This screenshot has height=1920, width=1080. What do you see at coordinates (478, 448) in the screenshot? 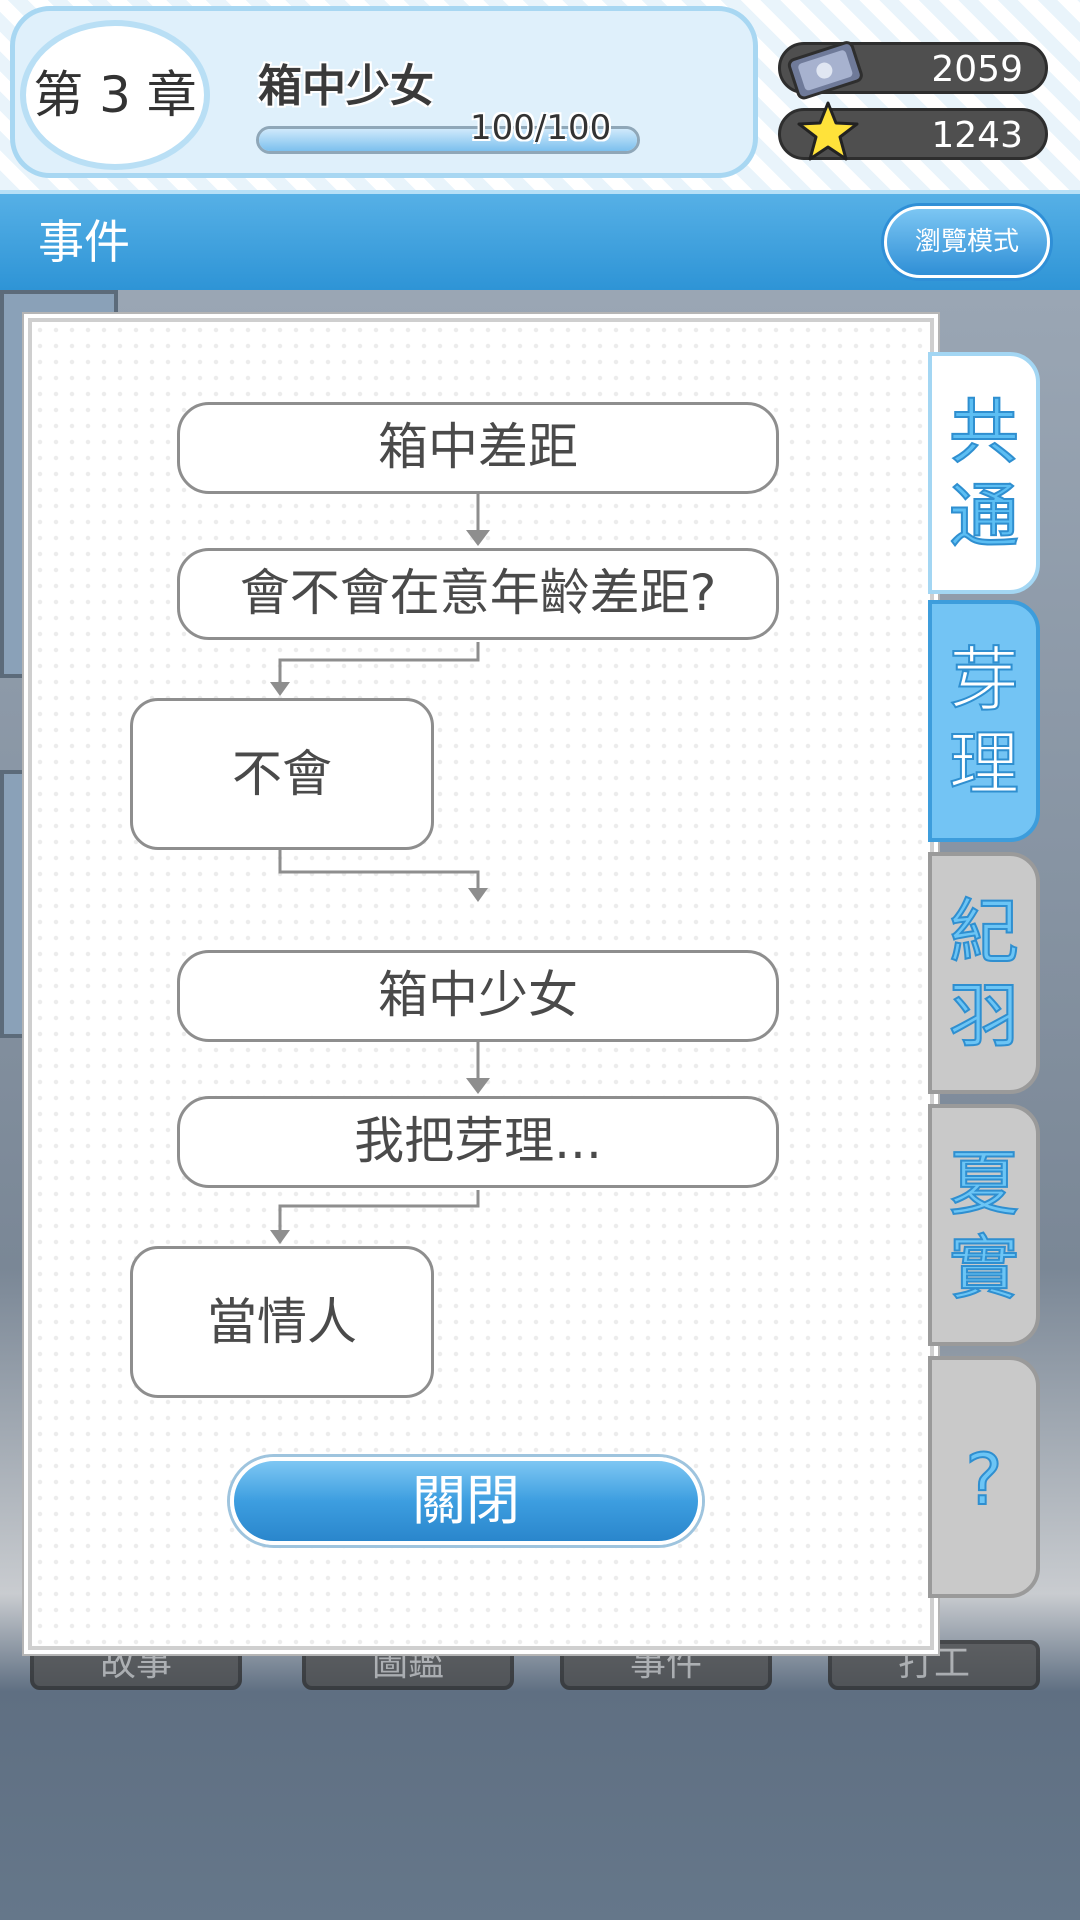
I see `flow-node-event: 箱中差距` at bounding box center [478, 448].